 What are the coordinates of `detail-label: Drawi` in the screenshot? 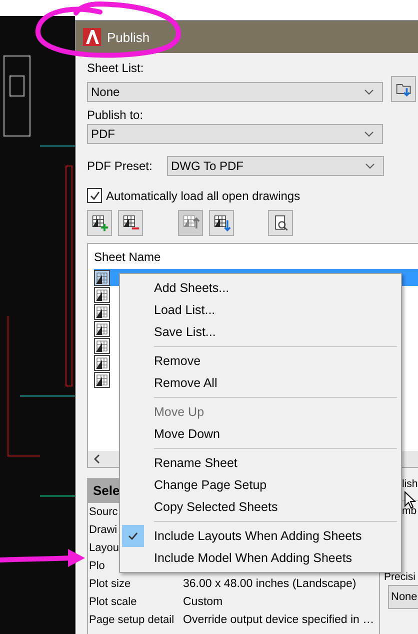 It's located at (103, 530).